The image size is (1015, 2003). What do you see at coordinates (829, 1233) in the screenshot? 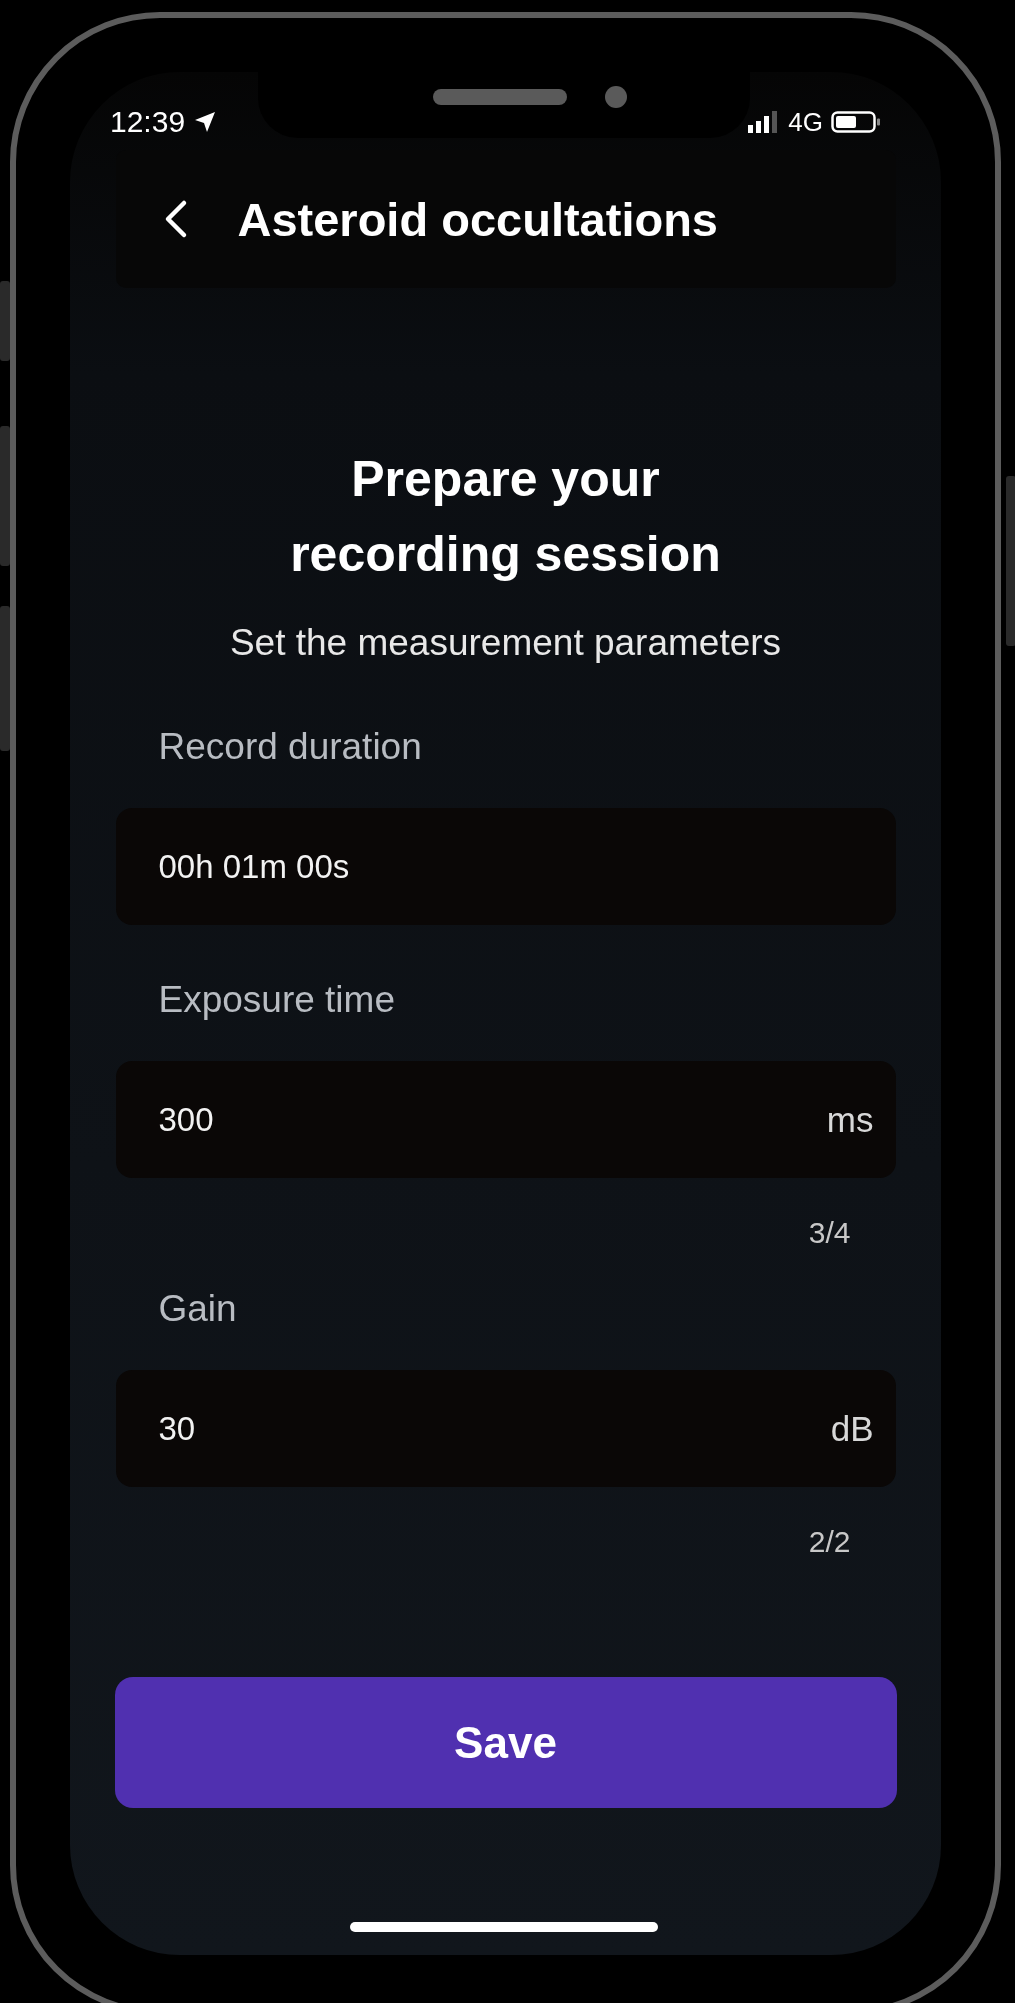
I see `step-counter: 3/4` at bounding box center [829, 1233].